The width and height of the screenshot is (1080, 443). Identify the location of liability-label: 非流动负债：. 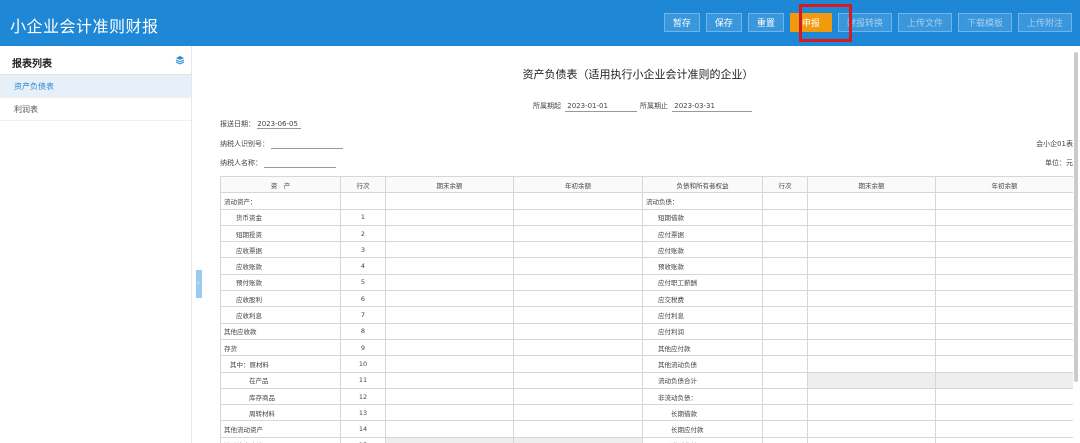
(702, 396).